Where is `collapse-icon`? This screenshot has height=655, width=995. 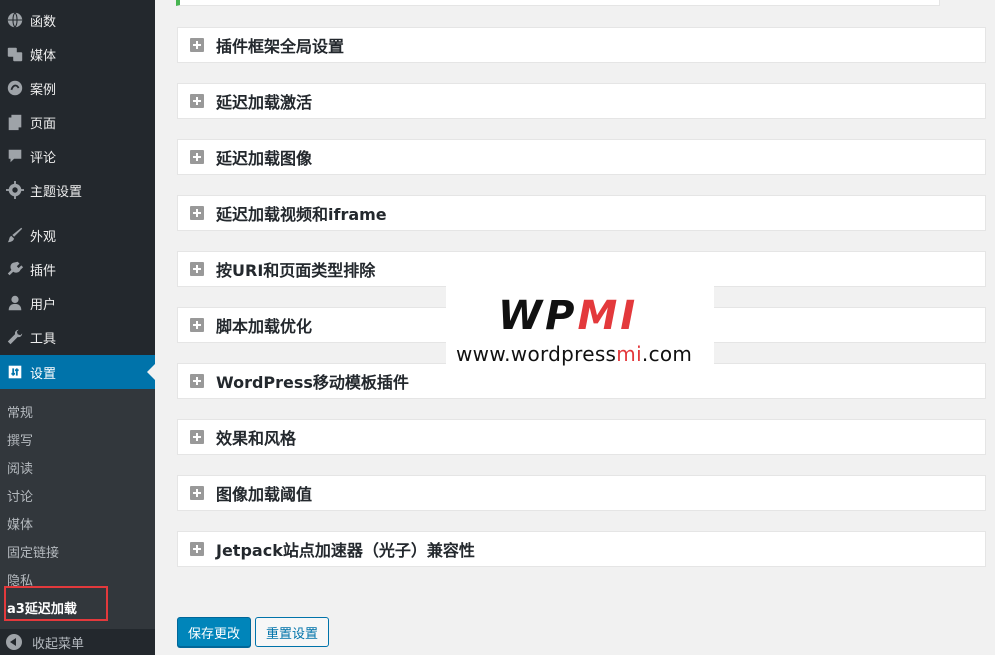 collapse-icon is located at coordinates (14, 642).